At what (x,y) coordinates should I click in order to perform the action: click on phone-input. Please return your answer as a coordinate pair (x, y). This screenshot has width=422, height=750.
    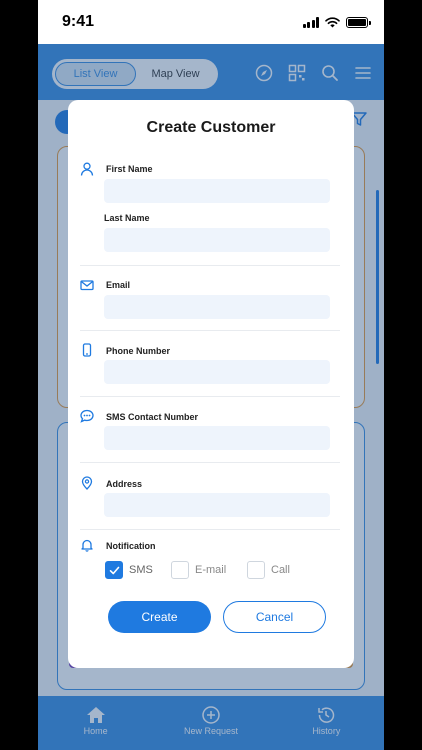
    Looking at the image, I should click on (217, 372).